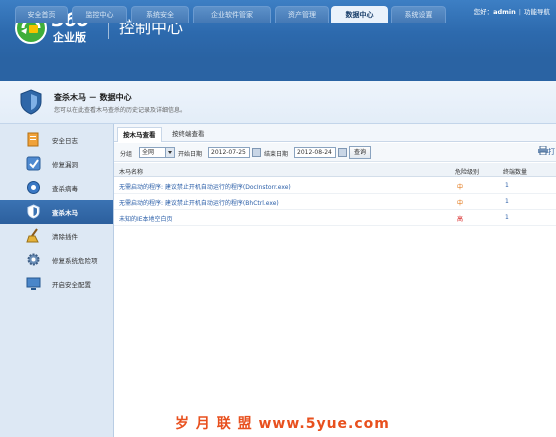 The width and height of the screenshot is (556, 437). What do you see at coordinates (205, 186) in the screenshot?
I see `trojan-name-link: 无需启动的程序: 建议禁止开机自动运行的程序(DocInstorr.exe)` at bounding box center [205, 186].